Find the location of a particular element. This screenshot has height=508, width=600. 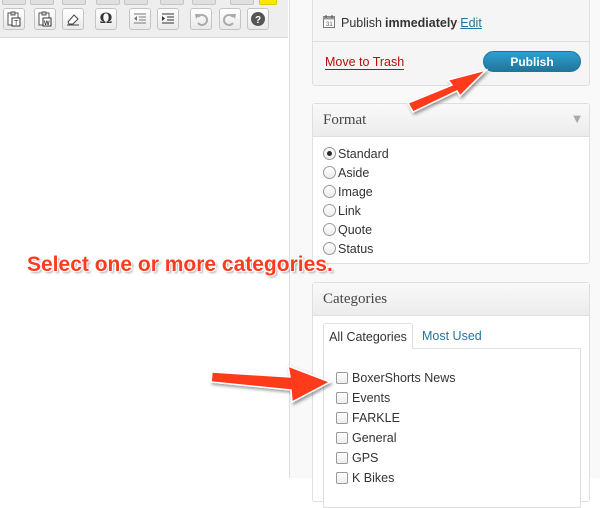

category-item: K Bikes is located at coordinates (396, 478).